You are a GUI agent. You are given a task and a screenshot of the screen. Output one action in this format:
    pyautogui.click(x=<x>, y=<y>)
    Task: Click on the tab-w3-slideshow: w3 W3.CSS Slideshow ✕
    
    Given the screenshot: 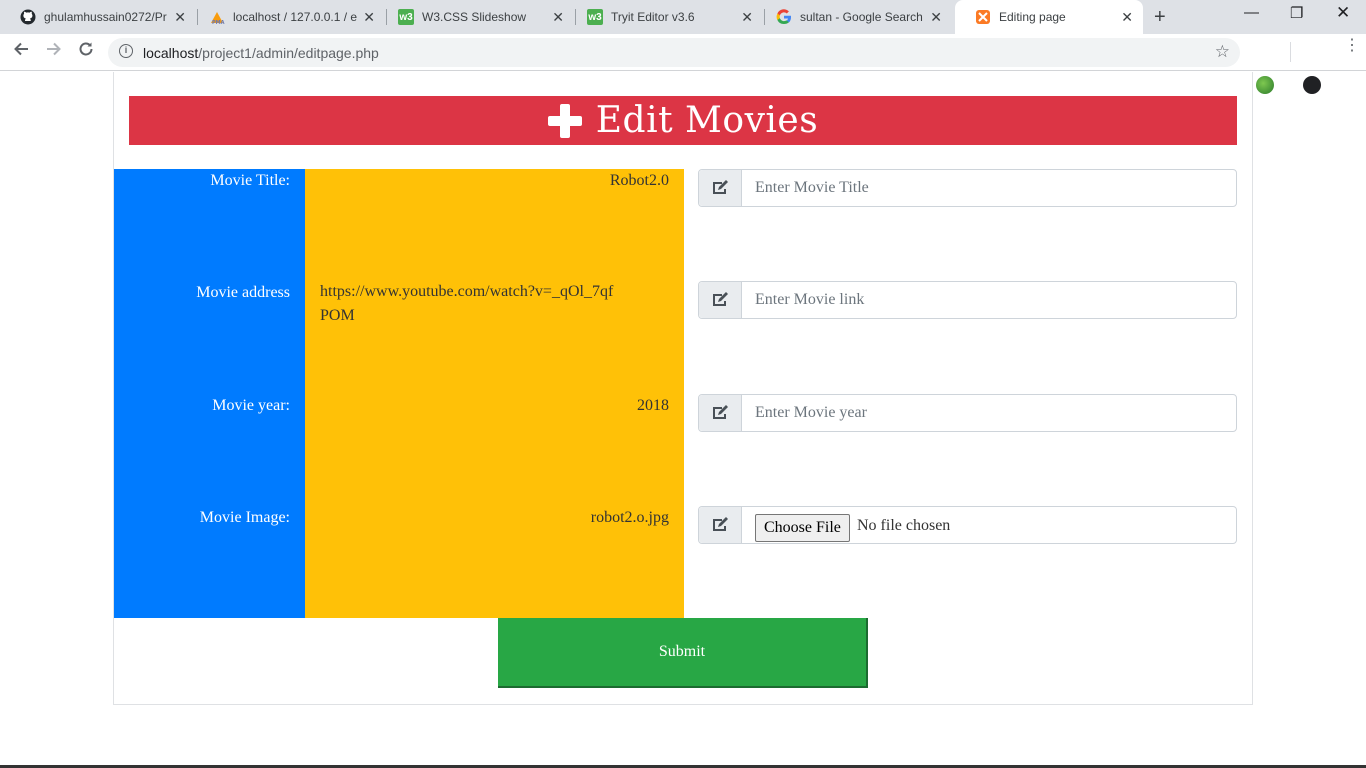 What is the action you would take?
    pyautogui.click(x=476, y=17)
    